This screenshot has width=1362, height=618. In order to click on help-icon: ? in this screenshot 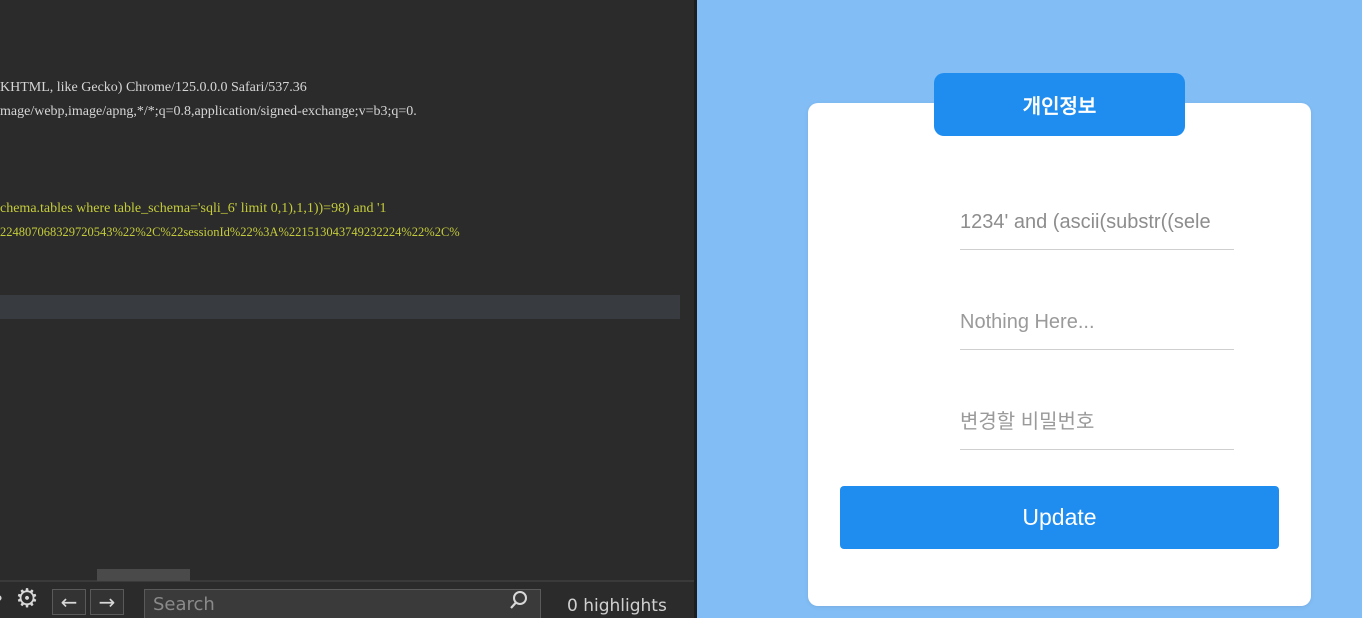, I will do `click(2, 602)`.